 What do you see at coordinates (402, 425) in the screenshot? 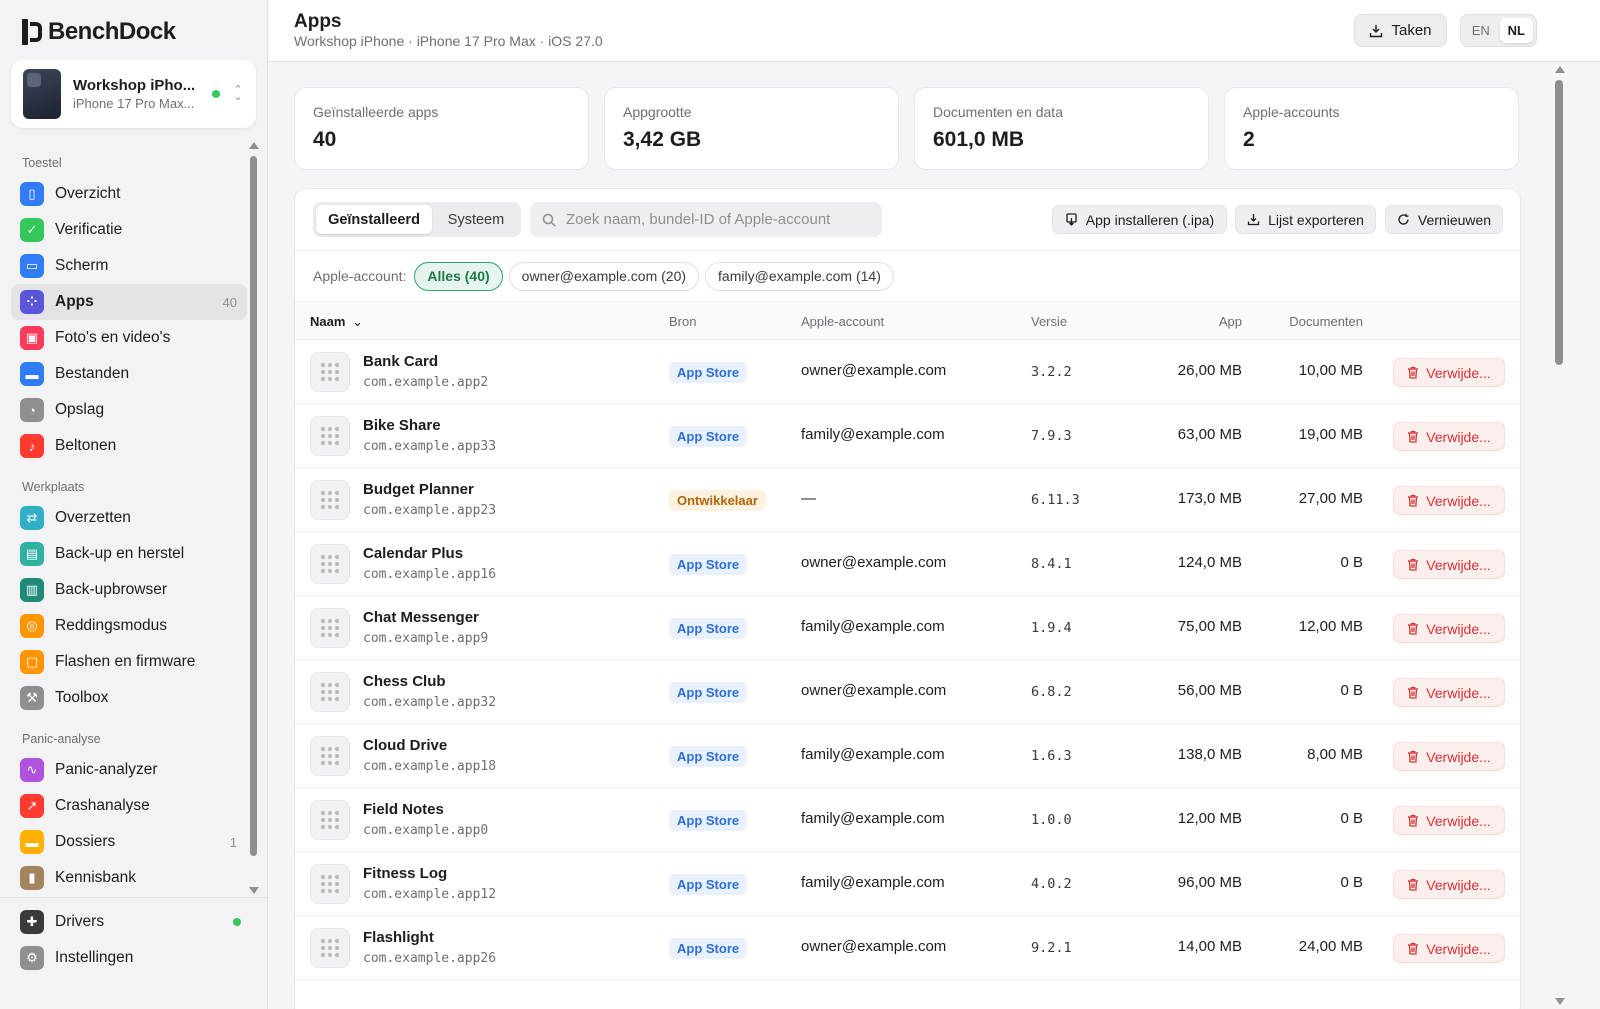
I see `app-name: Bike Share` at bounding box center [402, 425].